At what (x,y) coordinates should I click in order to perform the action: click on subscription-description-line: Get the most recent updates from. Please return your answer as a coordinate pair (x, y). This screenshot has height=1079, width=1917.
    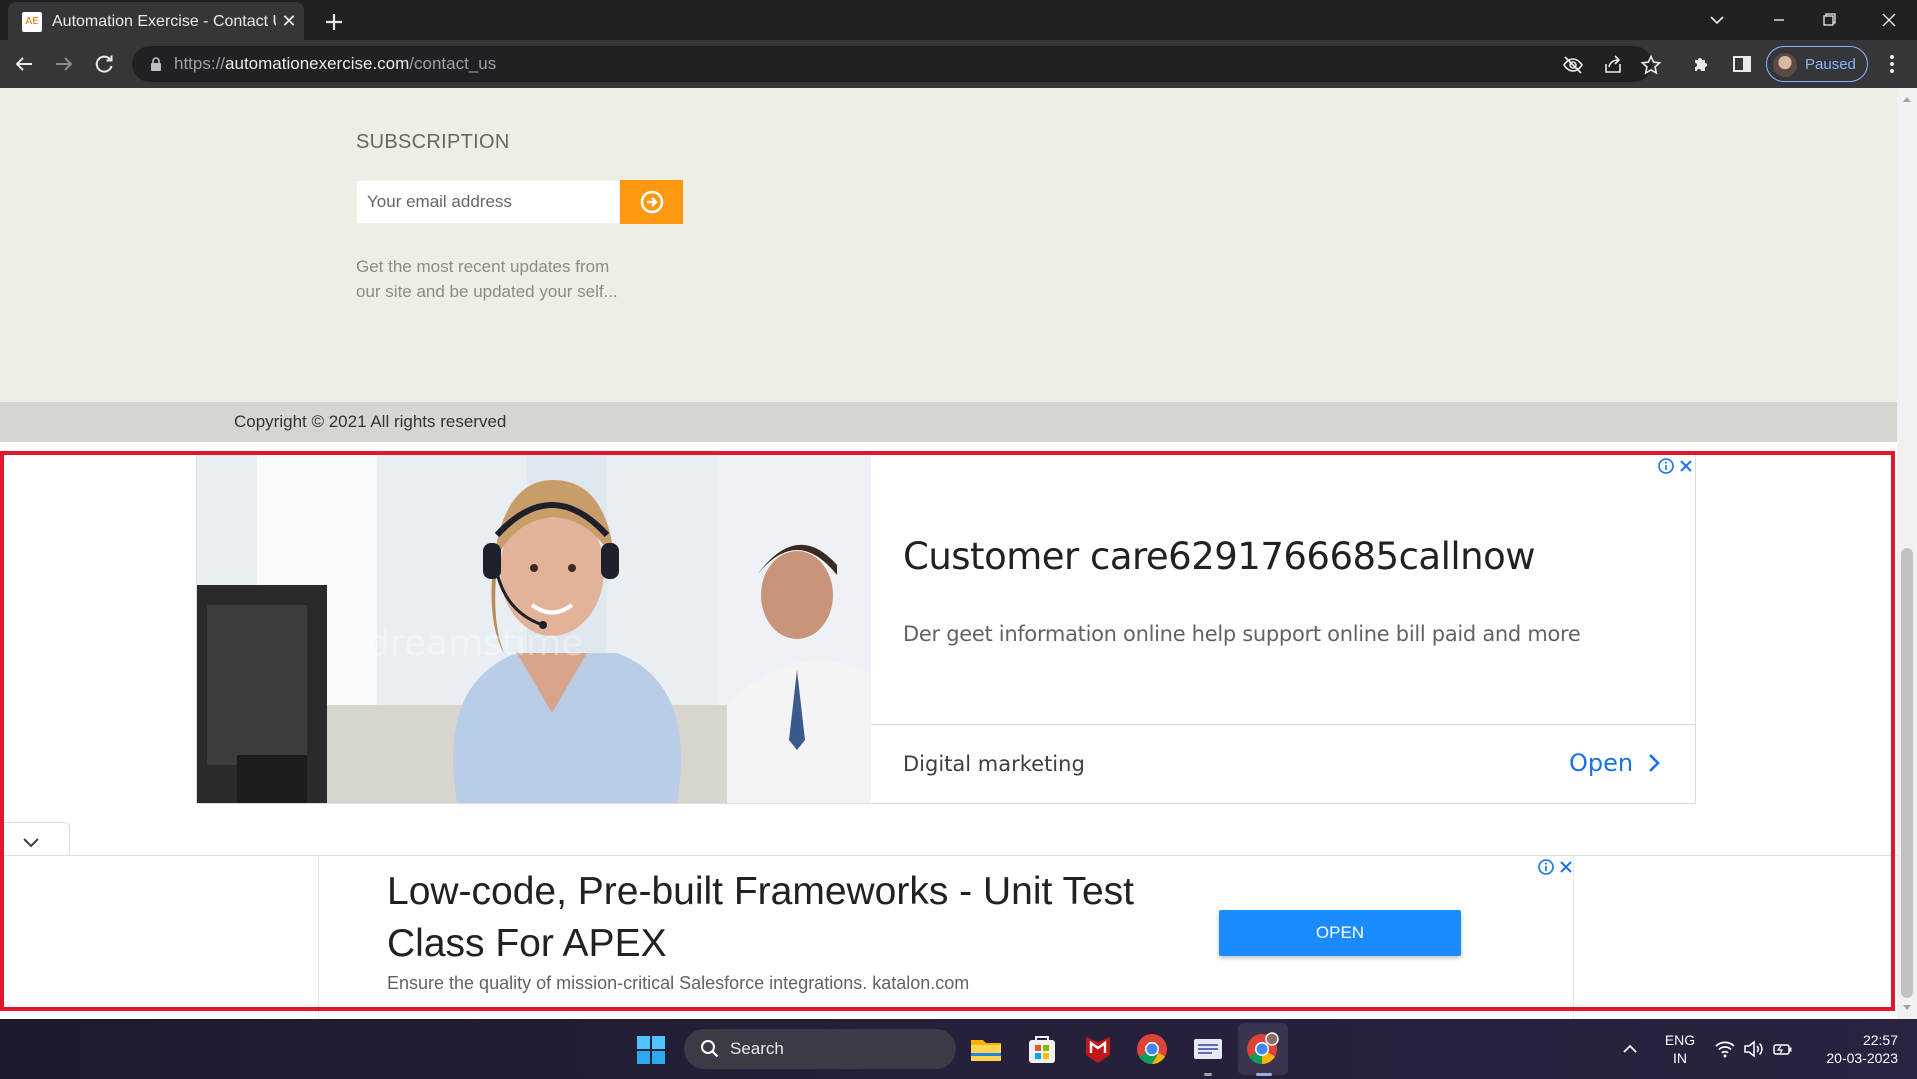
    Looking at the image, I should click on (483, 266).